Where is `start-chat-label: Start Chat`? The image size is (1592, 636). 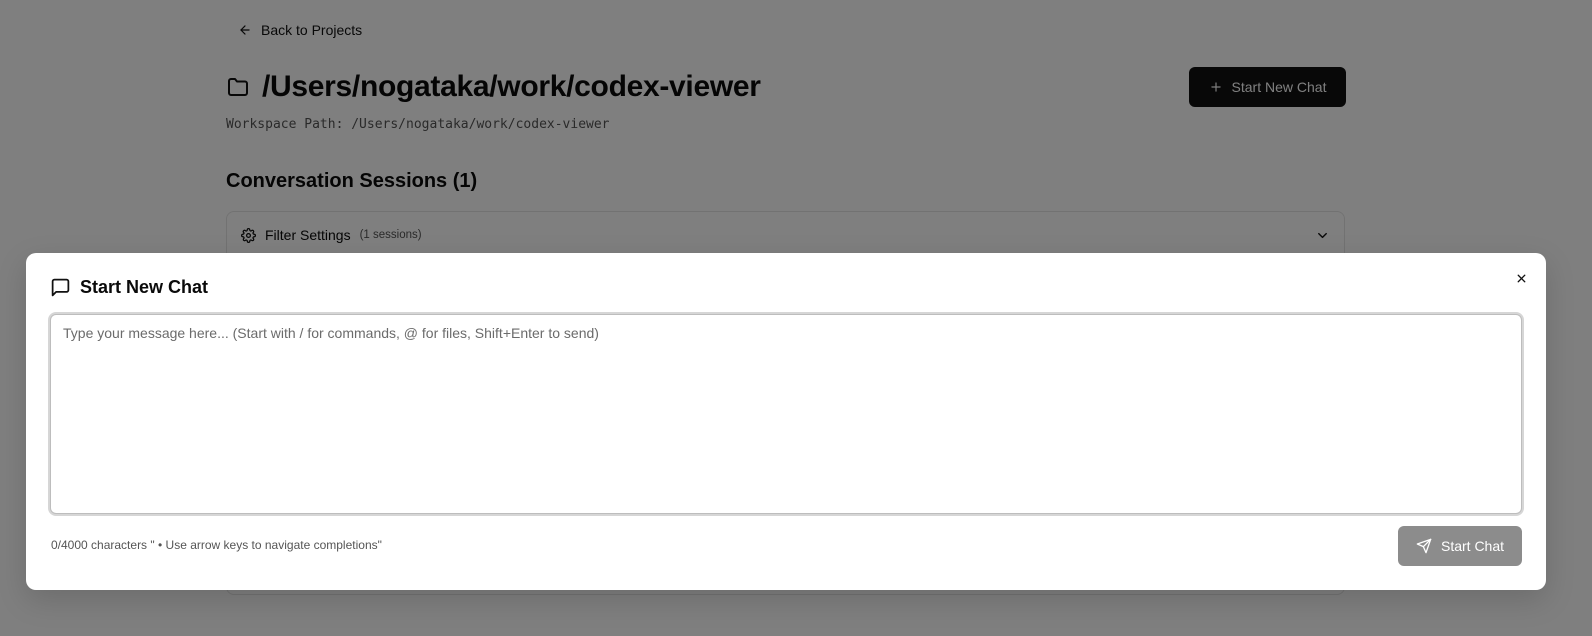 start-chat-label: Start Chat is located at coordinates (1472, 546).